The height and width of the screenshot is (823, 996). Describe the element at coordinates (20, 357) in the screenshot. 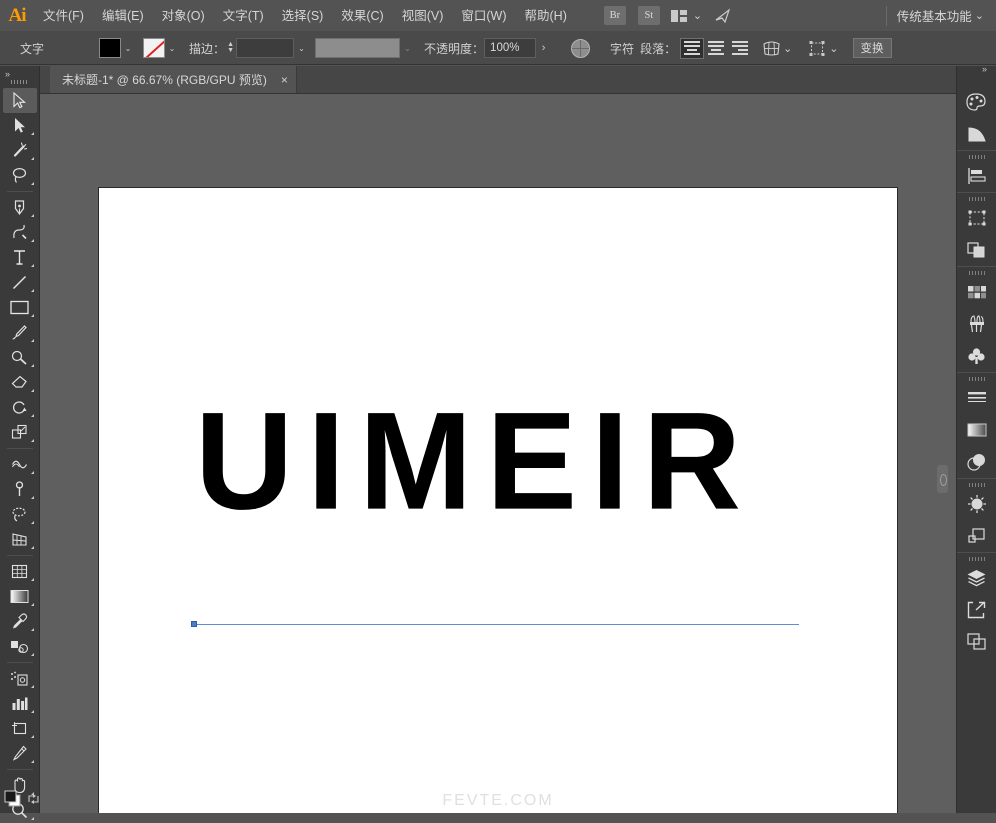

I see `shaper-pencil-tool` at that location.